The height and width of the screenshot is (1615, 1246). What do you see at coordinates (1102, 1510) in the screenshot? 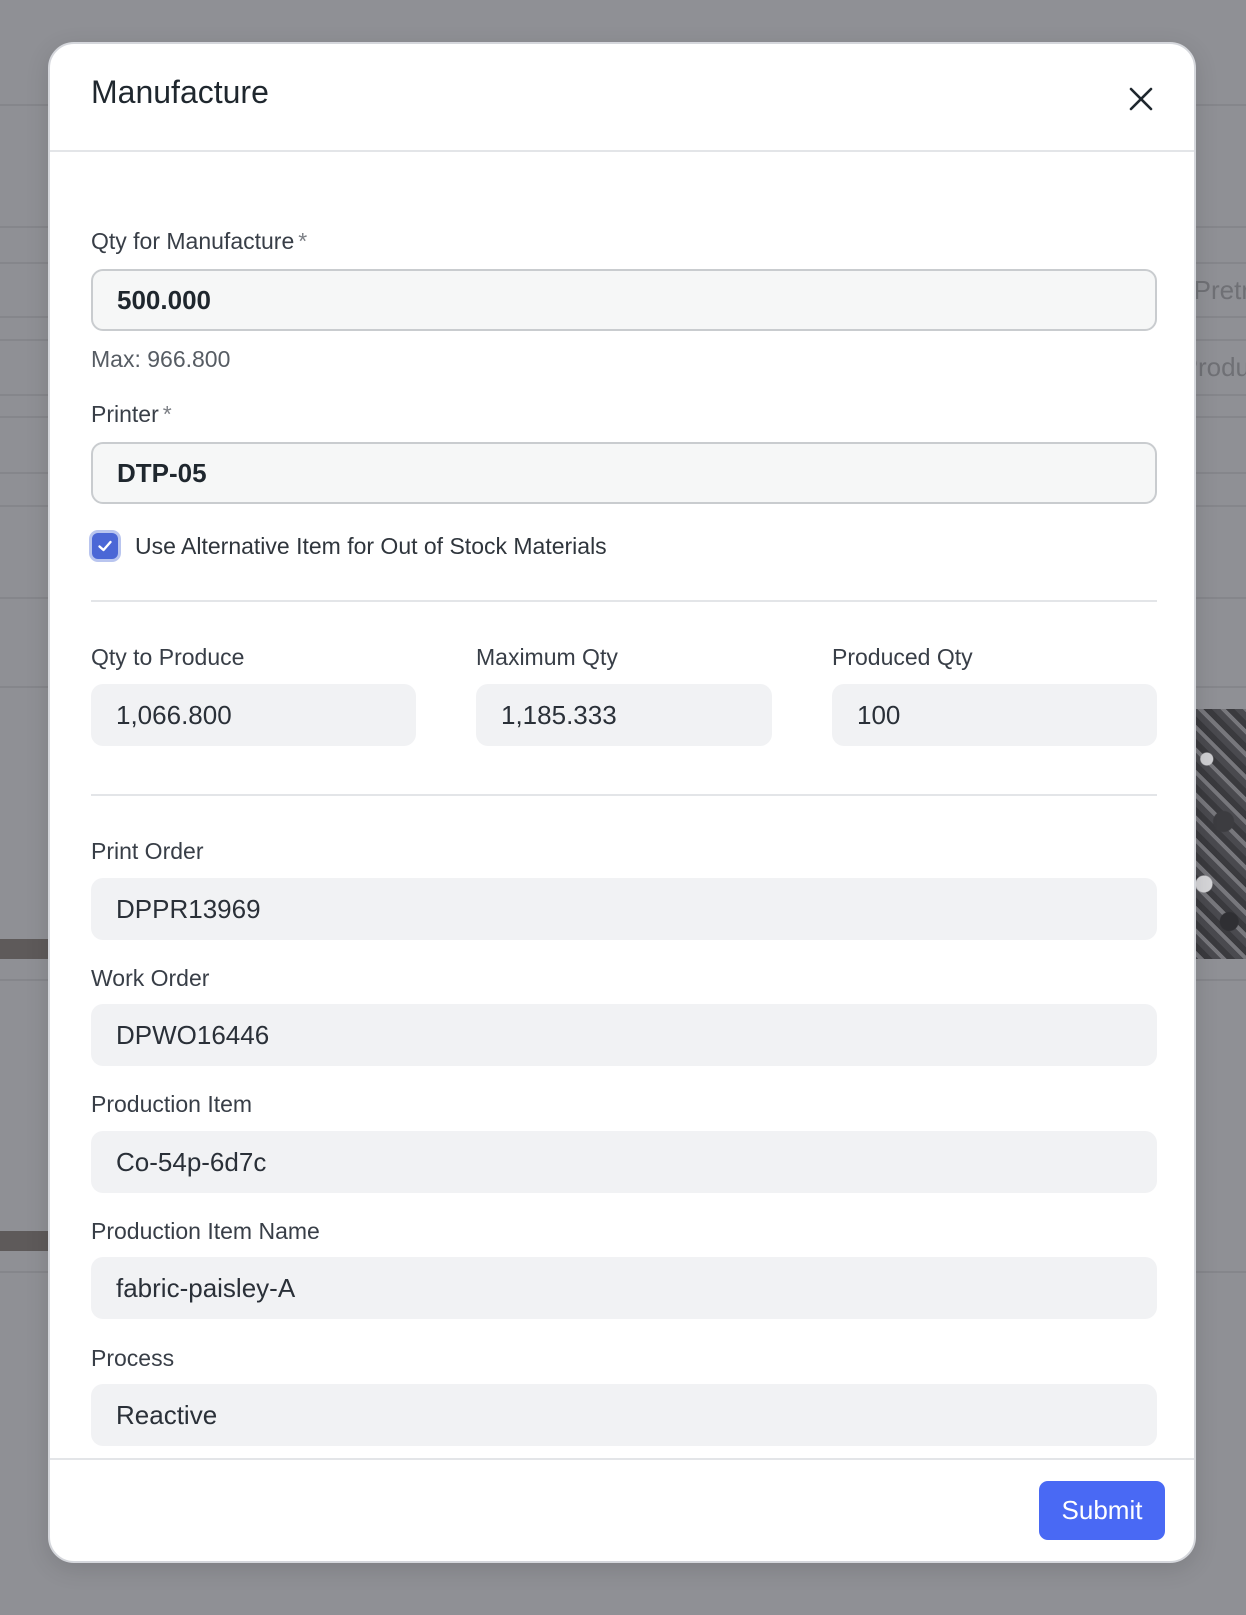
I see `submit-button: Submit` at bounding box center [1102, 1510].